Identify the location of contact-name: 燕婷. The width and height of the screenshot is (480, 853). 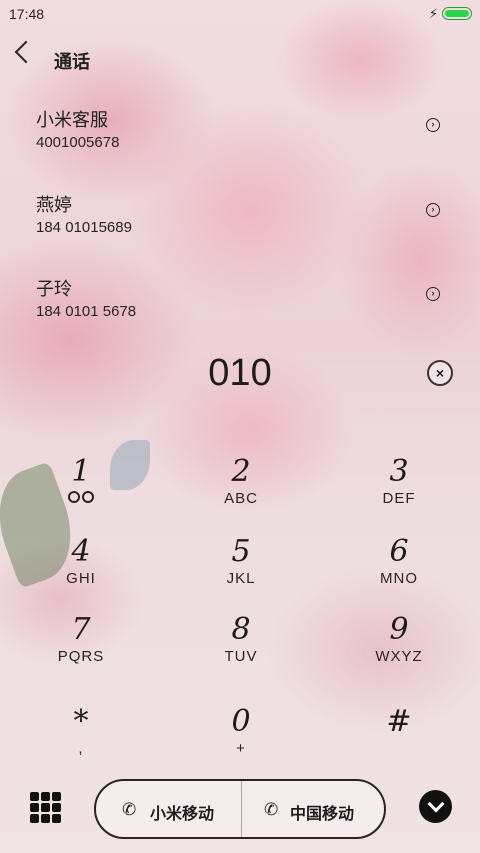
(54, 205).